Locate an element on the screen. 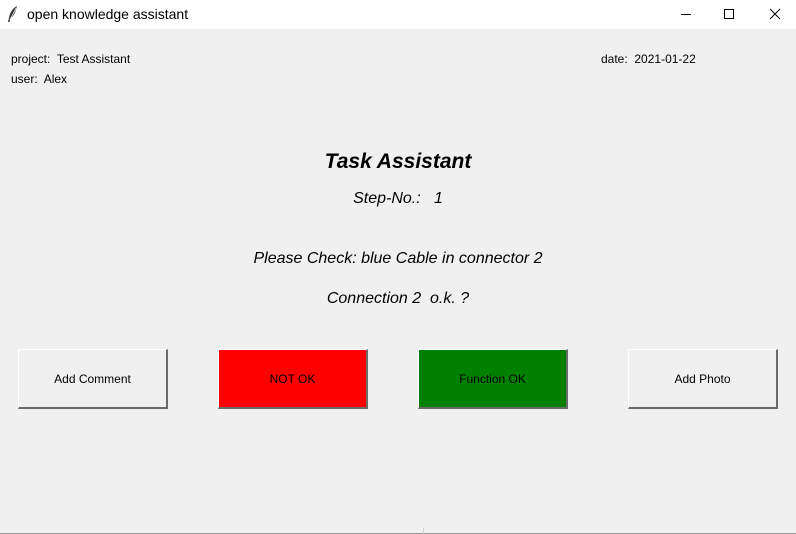  date-label: date: is located at coordinates (614, 59).